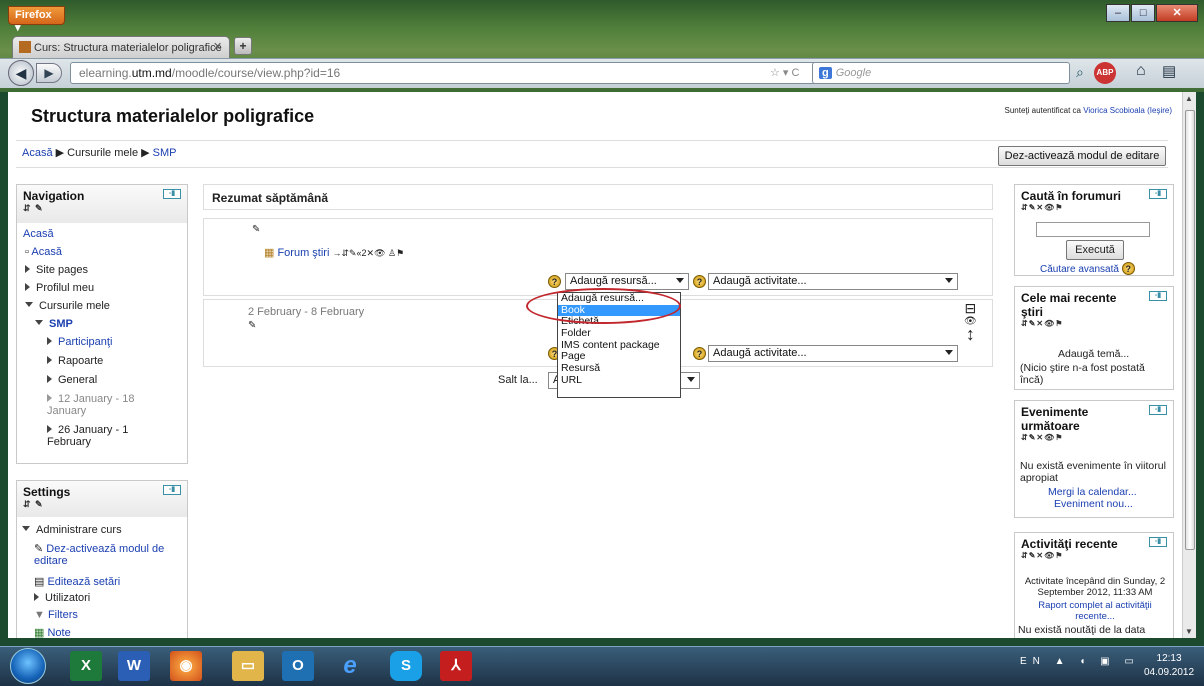 Image resolution: width=1204 pixels, height=686 pixels. I want to click on search-input: g Google, so click(941, 73).